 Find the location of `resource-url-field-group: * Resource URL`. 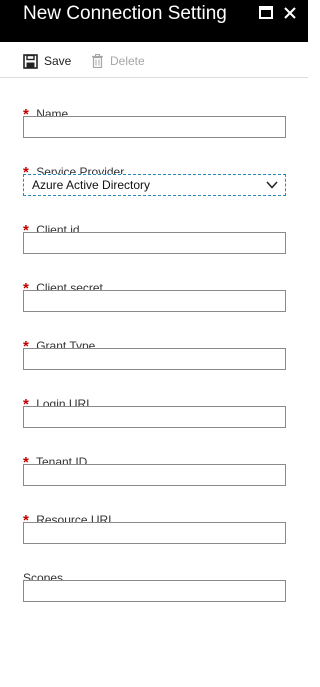

resource-url-field-group: * Resource URL is located at coordinates (154, 528).